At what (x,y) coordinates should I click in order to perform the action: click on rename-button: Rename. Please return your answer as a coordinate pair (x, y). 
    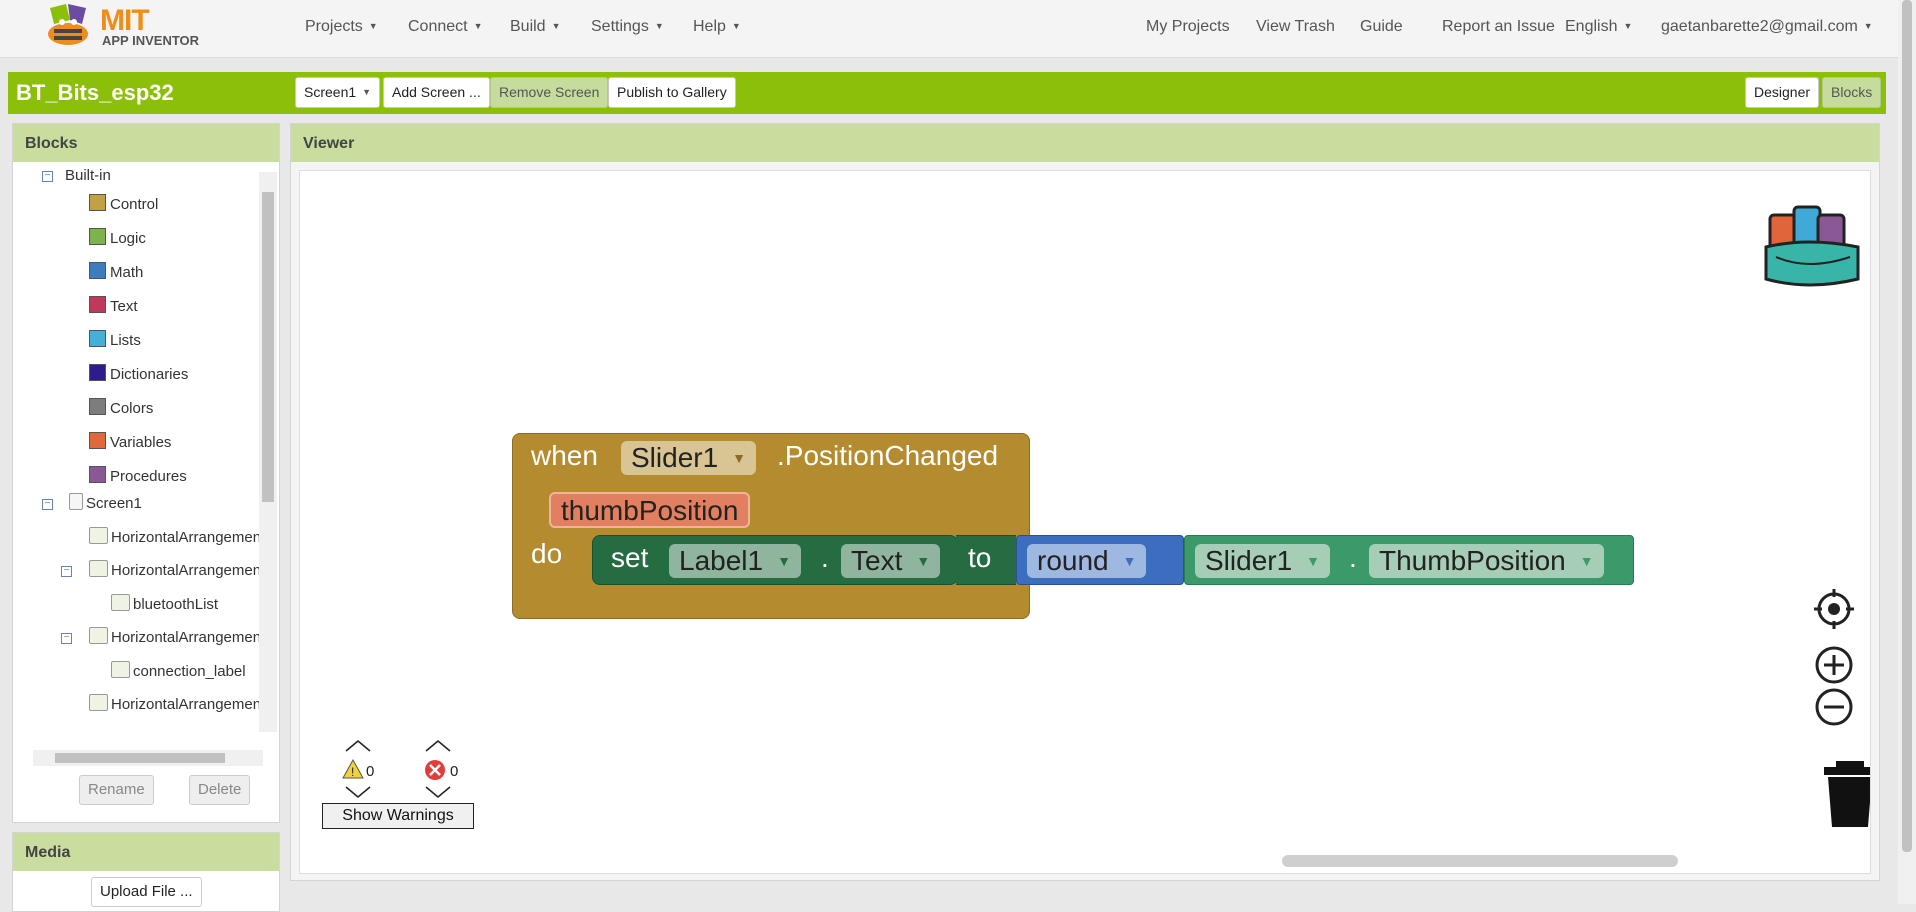
    Looking at the image, I should click on (116, 790).